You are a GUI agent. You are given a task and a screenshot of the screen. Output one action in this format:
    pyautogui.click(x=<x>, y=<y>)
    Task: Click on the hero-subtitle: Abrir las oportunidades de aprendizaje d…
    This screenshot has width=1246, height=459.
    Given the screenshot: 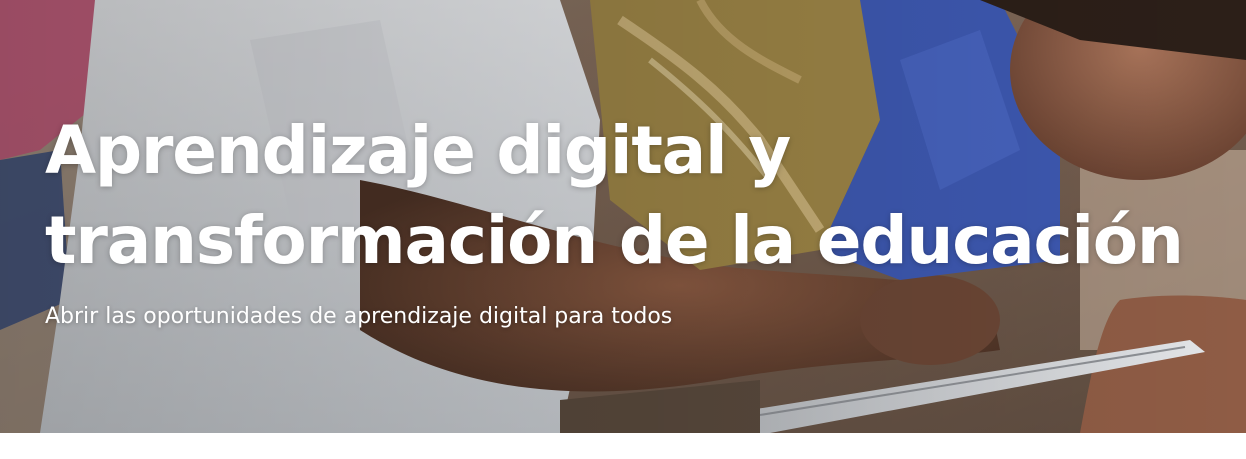 What is the action you would take?
    pyautogui.click(x=359, y=316)
    